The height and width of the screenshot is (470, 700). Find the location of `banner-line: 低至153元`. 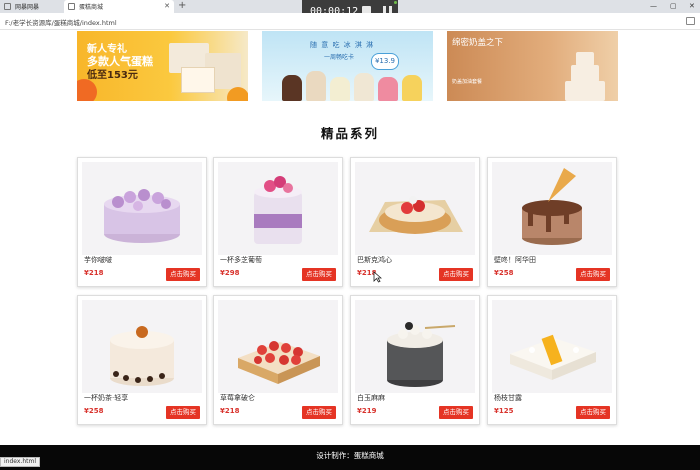

banner-line: 低至153元 is located at coordinates (112, 75).